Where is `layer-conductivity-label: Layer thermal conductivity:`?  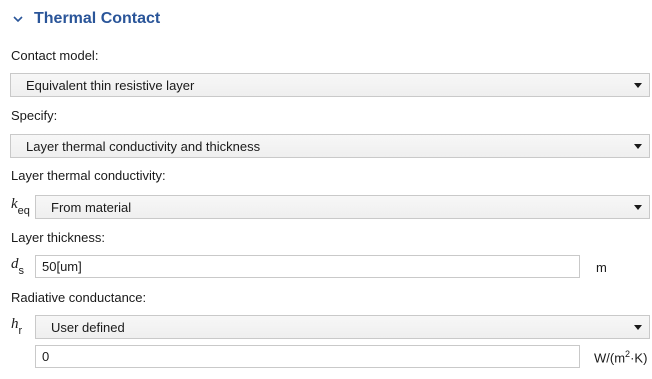 layer-conductivity-label: Layer thermal conductivity: is located at coordinates (88, 175).